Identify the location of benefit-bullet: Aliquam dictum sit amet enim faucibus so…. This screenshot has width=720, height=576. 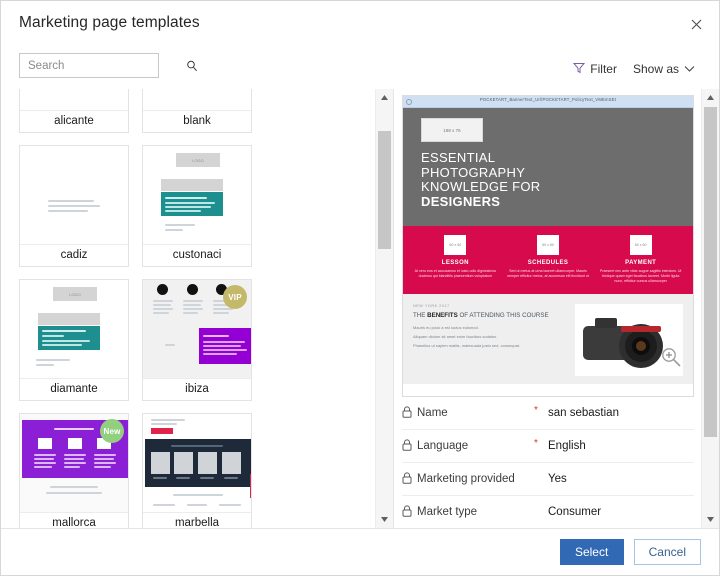
(455, 336).